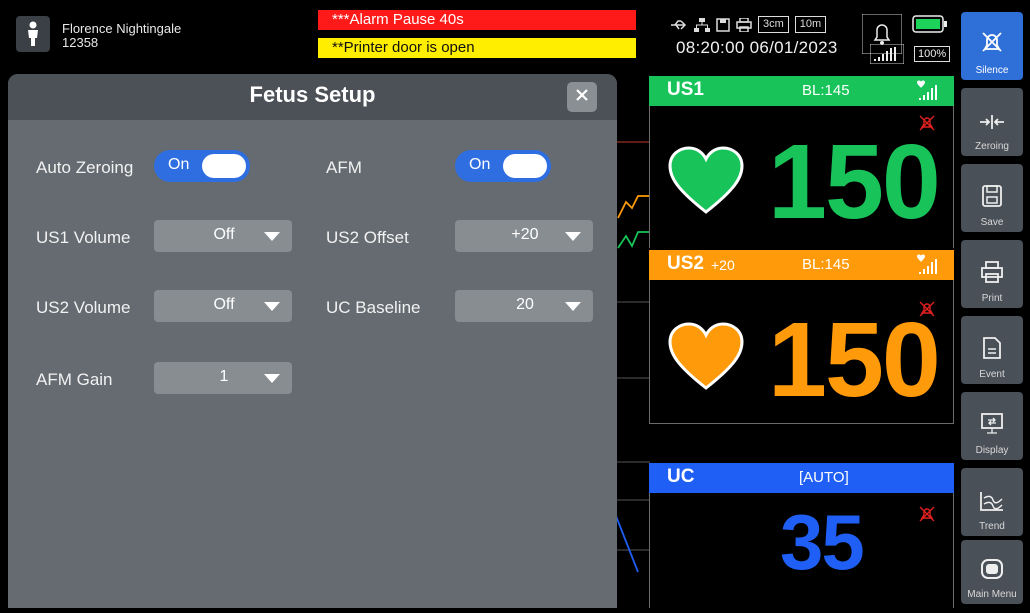 The width and height of the screenshot is (1030, 613). I want to click on usb-icon, so click(679, 25).